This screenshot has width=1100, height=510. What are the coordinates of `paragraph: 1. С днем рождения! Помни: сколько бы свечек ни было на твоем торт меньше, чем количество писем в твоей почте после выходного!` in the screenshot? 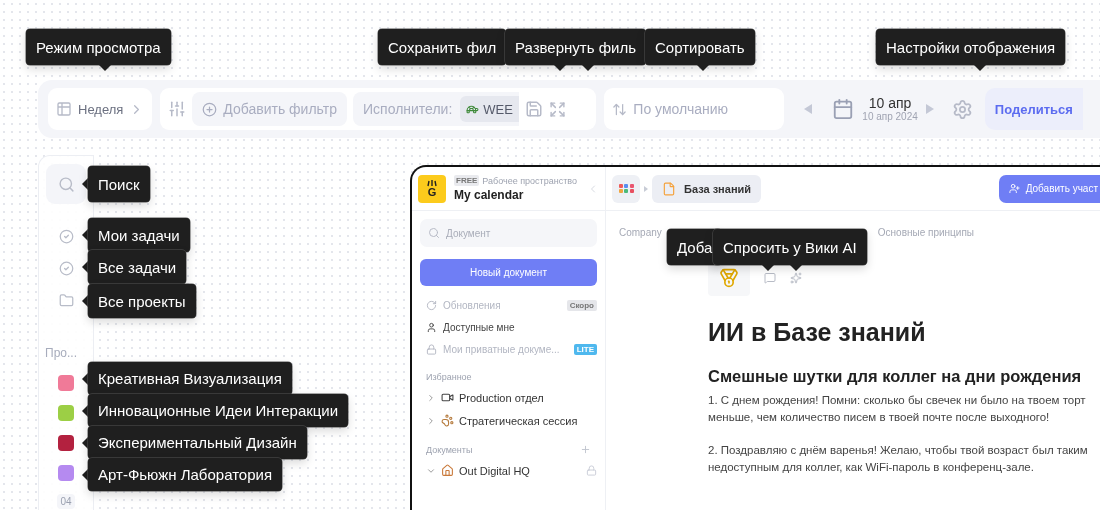 It's located at (897, 409).